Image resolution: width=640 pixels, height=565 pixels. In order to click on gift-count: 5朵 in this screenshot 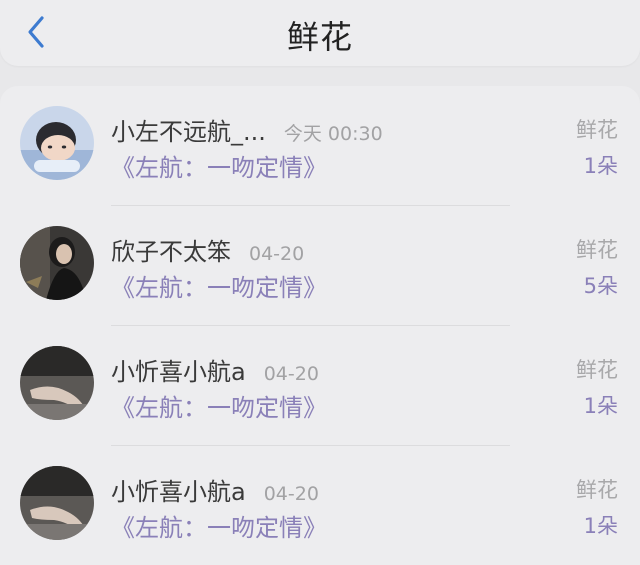, I will do `click(600, 286)`.